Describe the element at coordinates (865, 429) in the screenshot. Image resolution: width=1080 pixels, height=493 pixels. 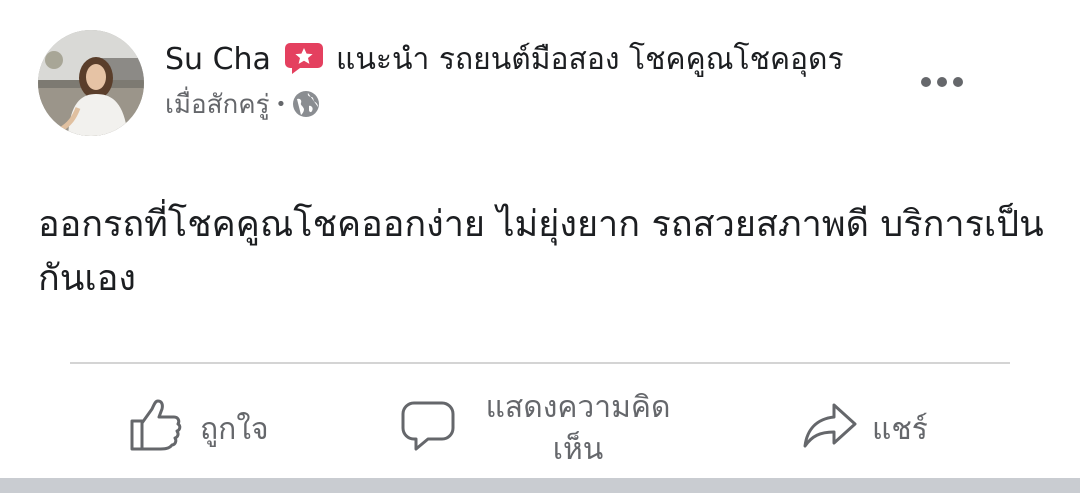
I see `share-button: แชร์` at that location.